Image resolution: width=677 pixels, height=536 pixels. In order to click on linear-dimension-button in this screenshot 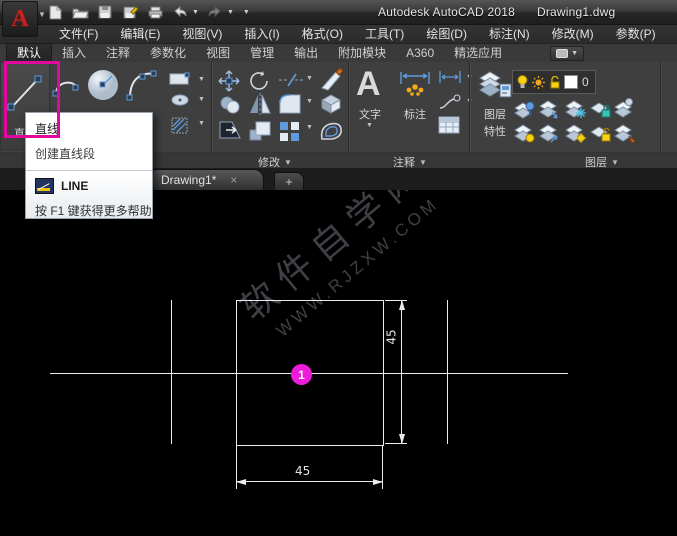, I will do `click(450, 77)`.